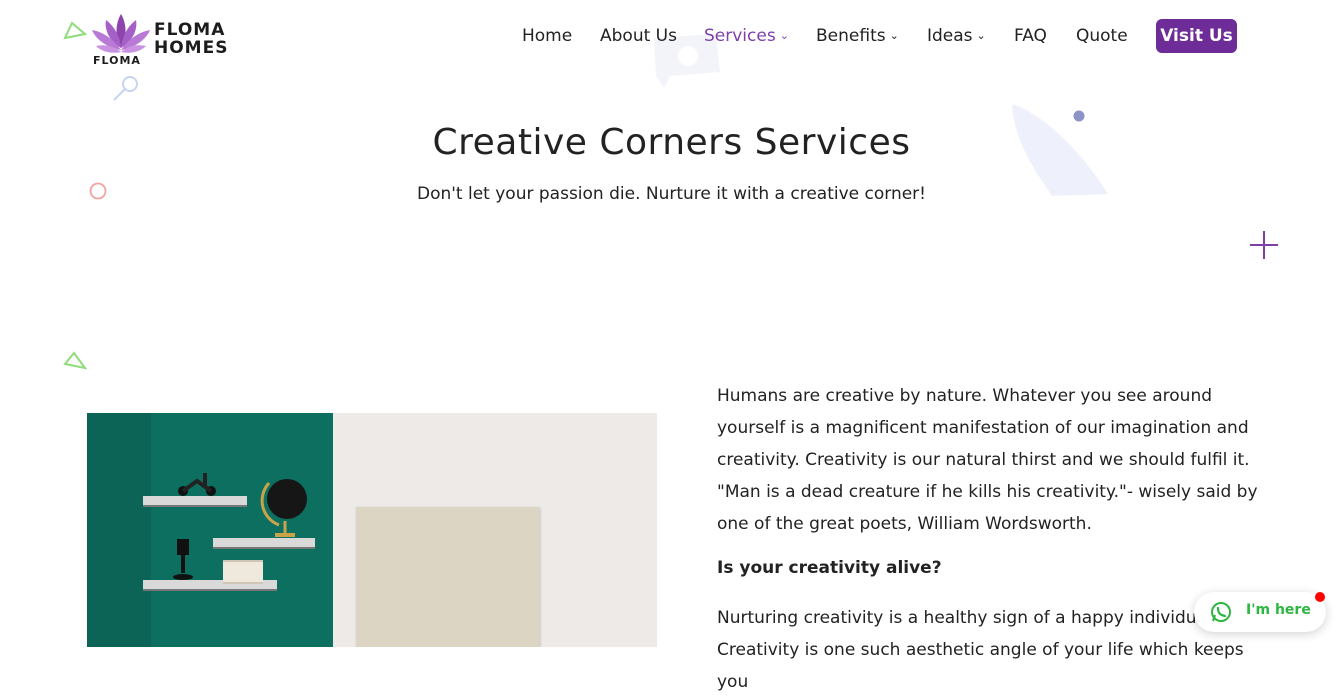 This screenshot has width=1343, height=698. Describe the element at coordinates (851, 36) in the screenshot. I see `nav-item-label: Benefits` at that location.